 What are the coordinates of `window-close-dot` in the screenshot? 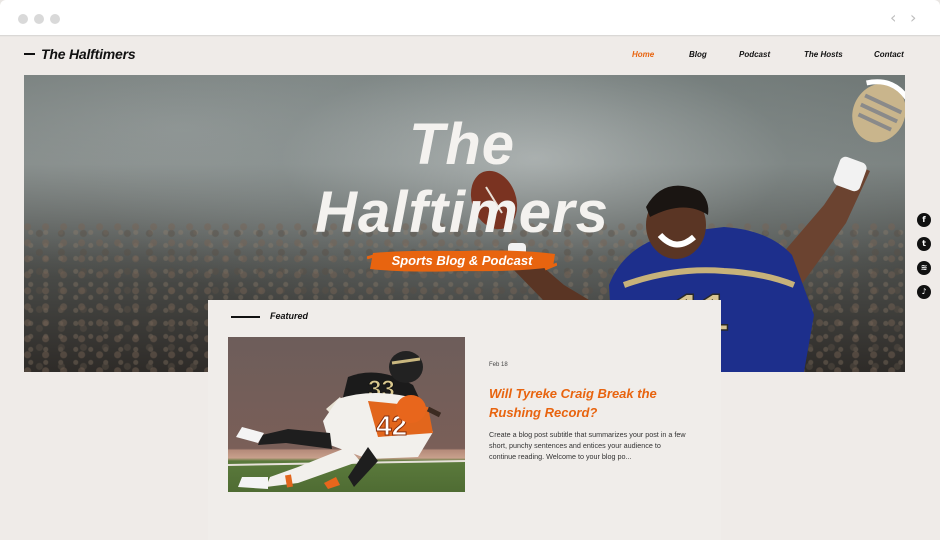 It's located at (23, 19).